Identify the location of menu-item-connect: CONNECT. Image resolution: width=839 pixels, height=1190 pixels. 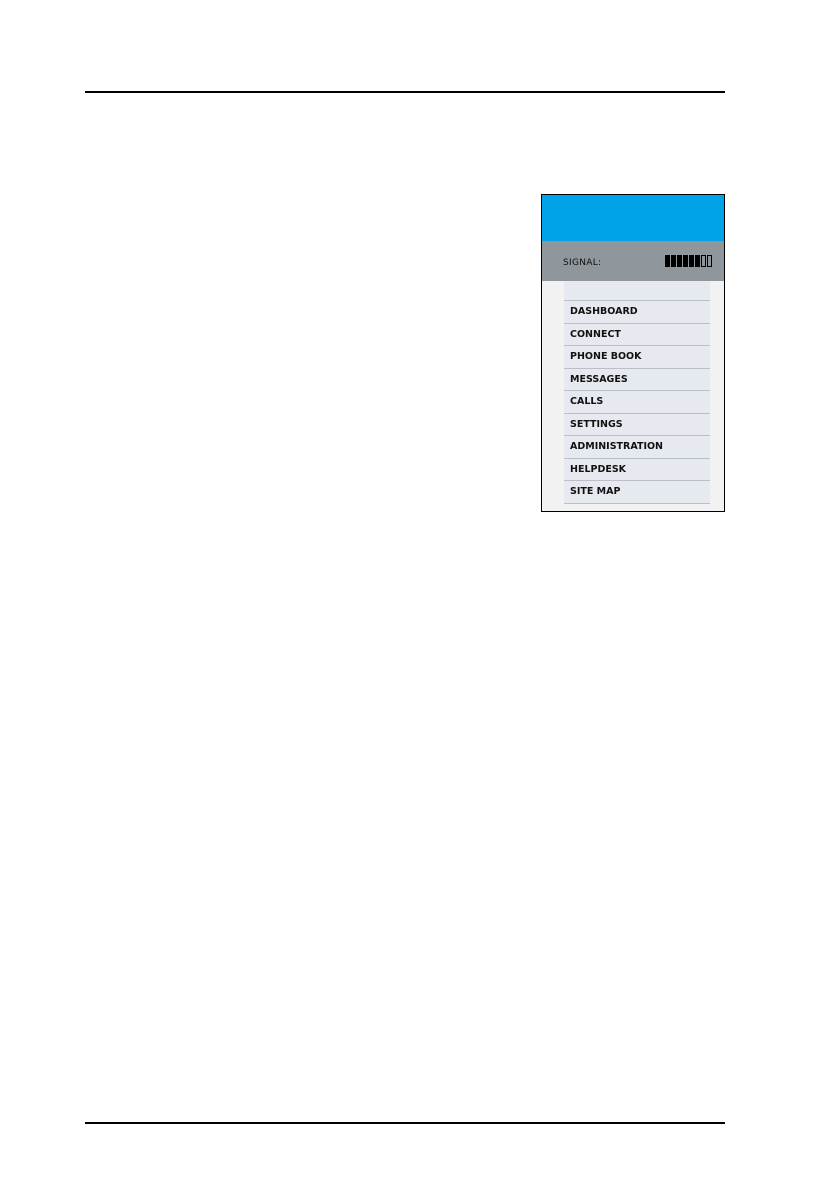
(637, 334).